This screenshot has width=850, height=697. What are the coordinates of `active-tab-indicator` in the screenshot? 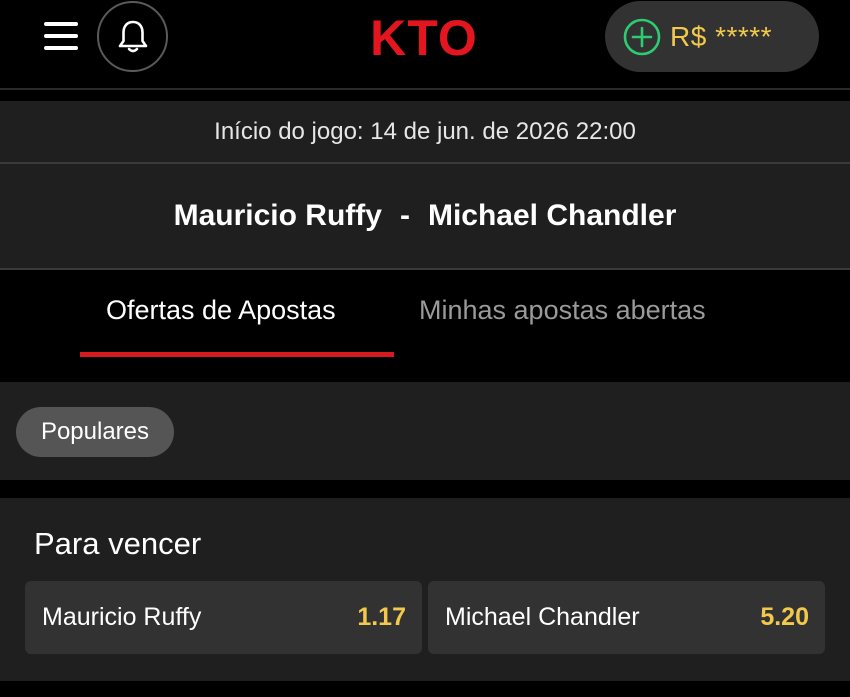 It's located at (237, 354).